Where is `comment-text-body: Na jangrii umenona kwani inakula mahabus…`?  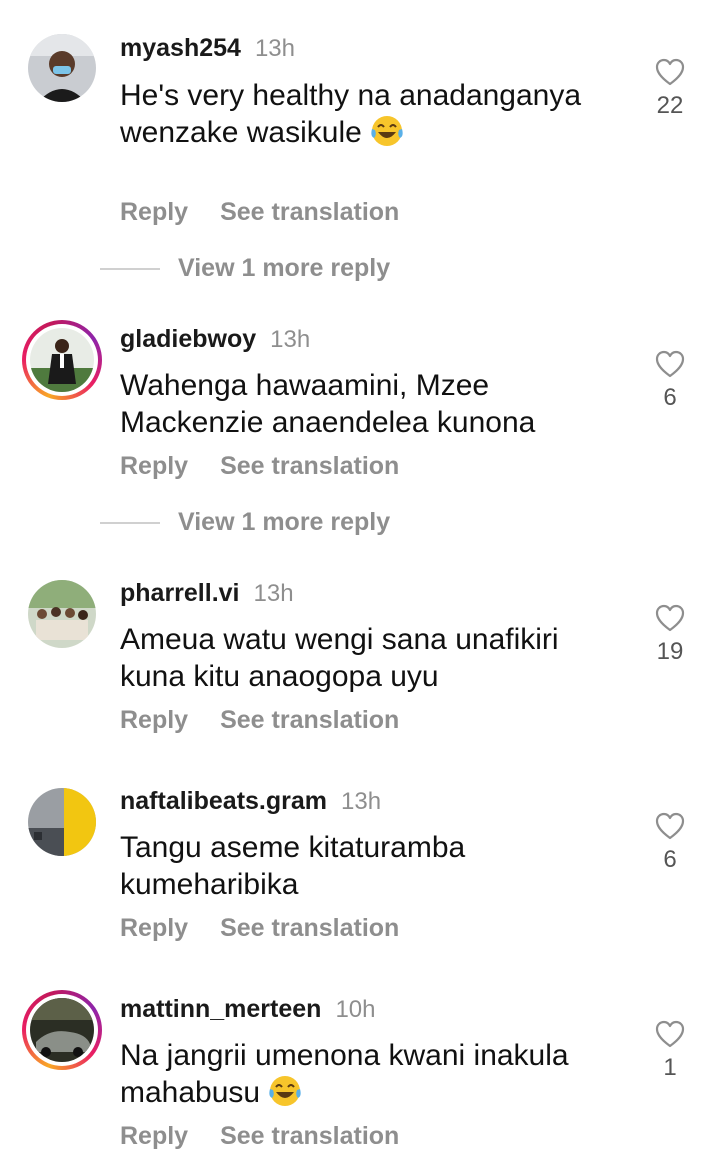
comment-text-body: Na jangrii umenona kwani inakula mahabus… is located at coordinates (344, 1074).